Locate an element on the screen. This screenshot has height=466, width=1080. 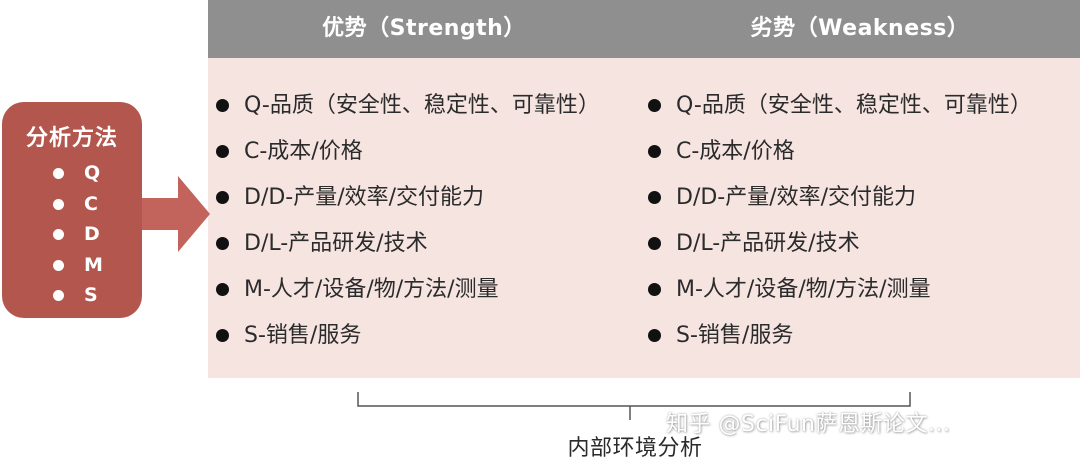
strength-item-text: C-成本/价格 is located at coordinates (303, 151).